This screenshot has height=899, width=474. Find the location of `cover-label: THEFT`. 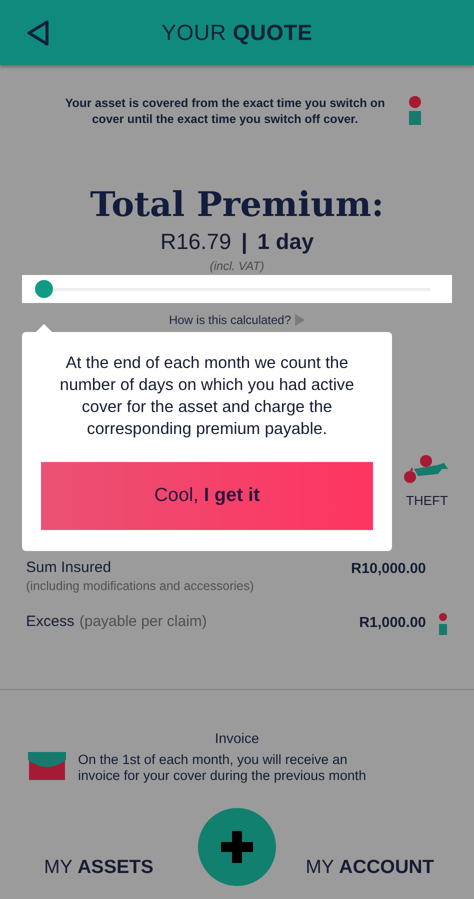

cover-label: THEFT is located at coordinates (427, 500).